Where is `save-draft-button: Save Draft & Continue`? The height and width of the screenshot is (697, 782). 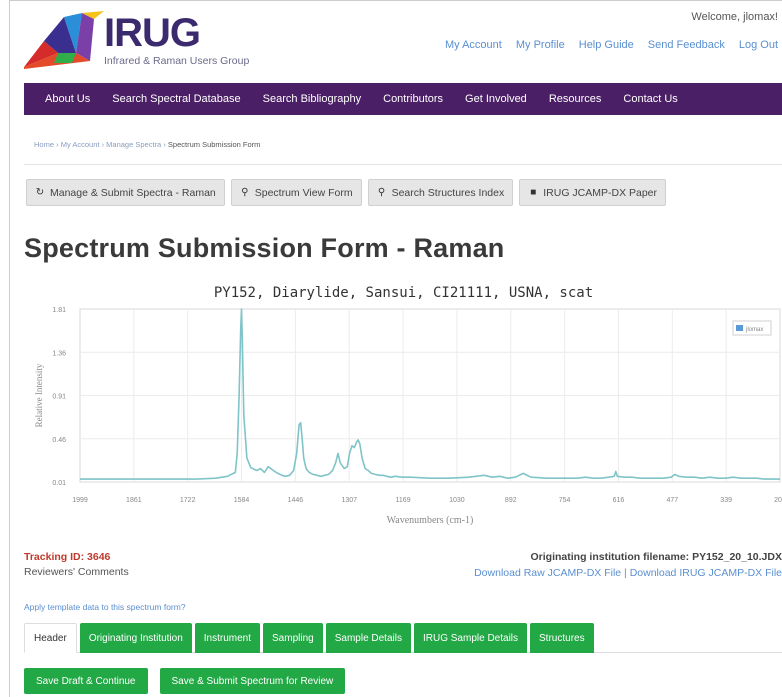
save-draft-button: Save Draft & Continue is located at coordinates (86, 681).